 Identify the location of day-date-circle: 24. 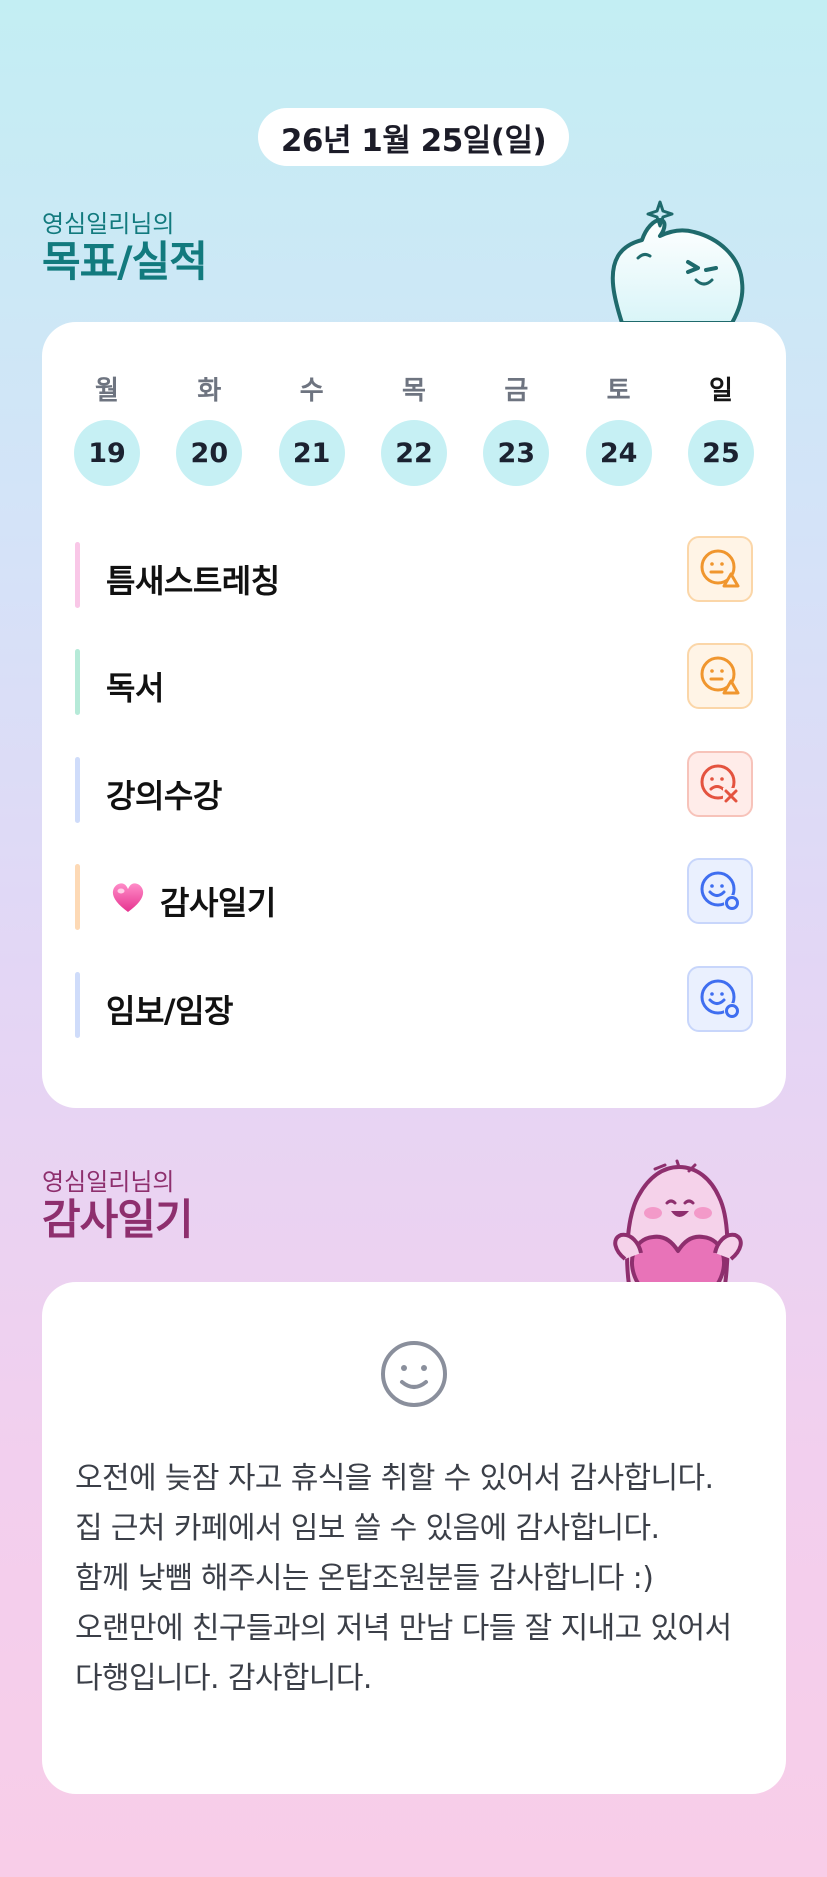
(618, 453).